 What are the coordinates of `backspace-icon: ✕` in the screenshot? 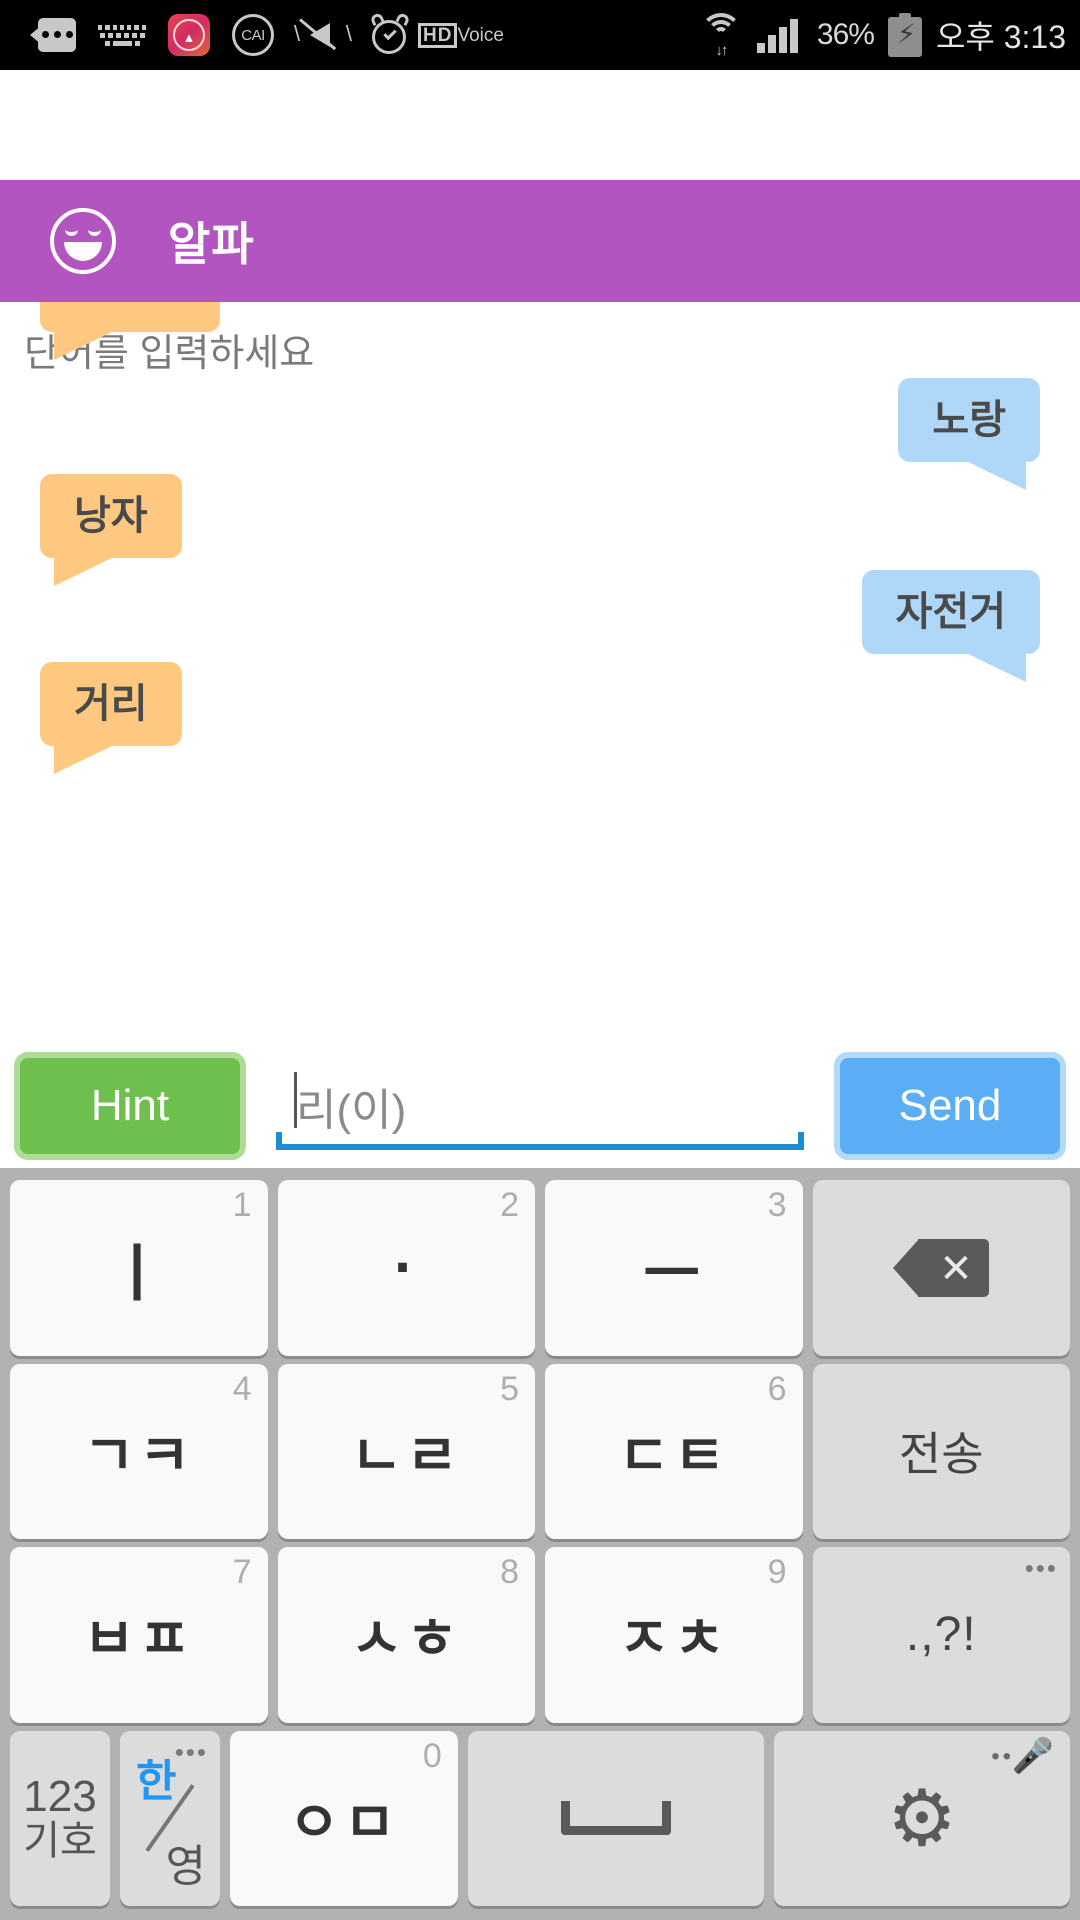 It's located at (941, 1267).